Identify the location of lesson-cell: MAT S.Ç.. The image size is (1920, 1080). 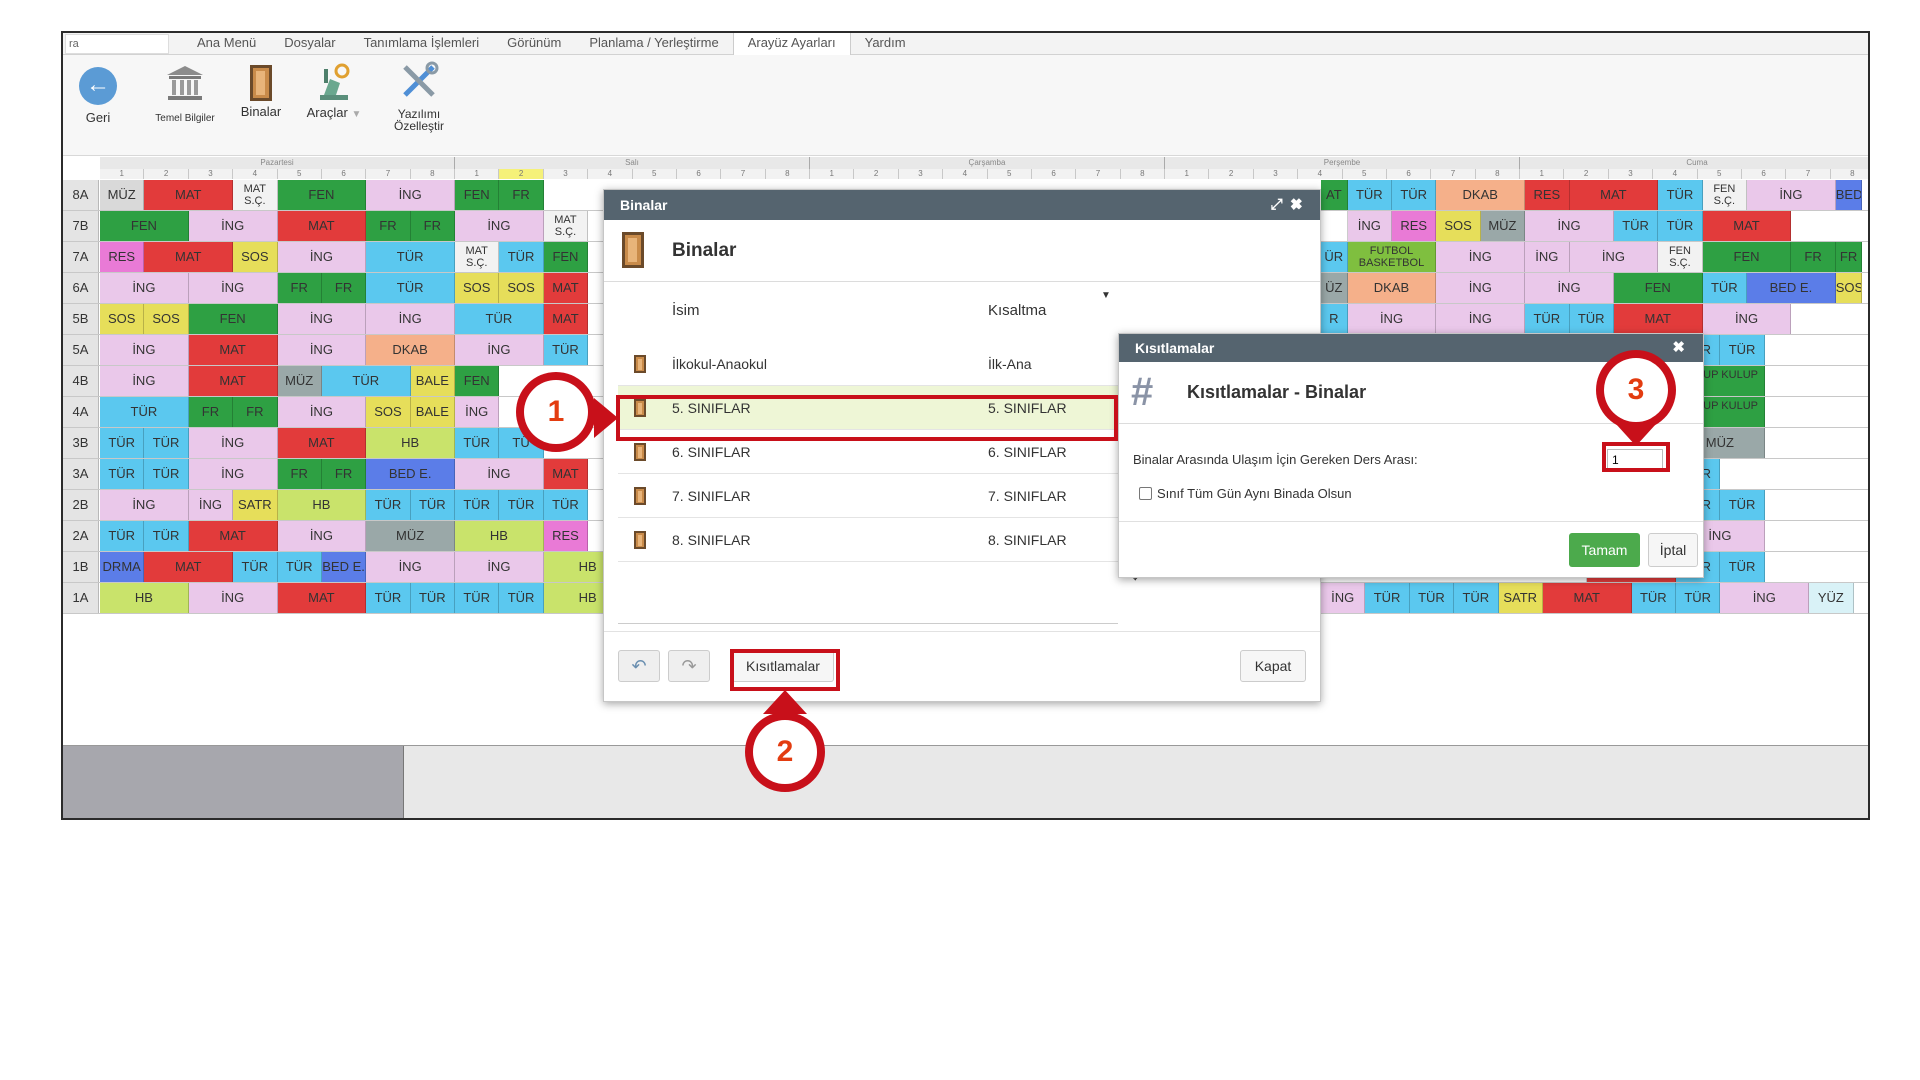
(255, 195).